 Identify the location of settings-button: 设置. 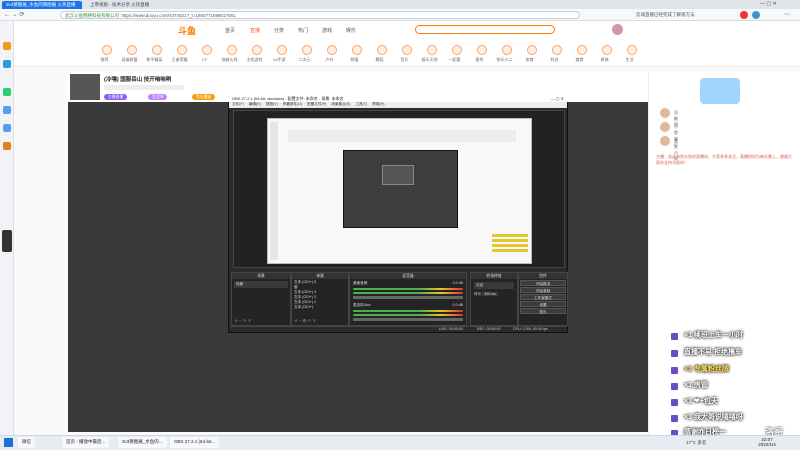
(543, 304).